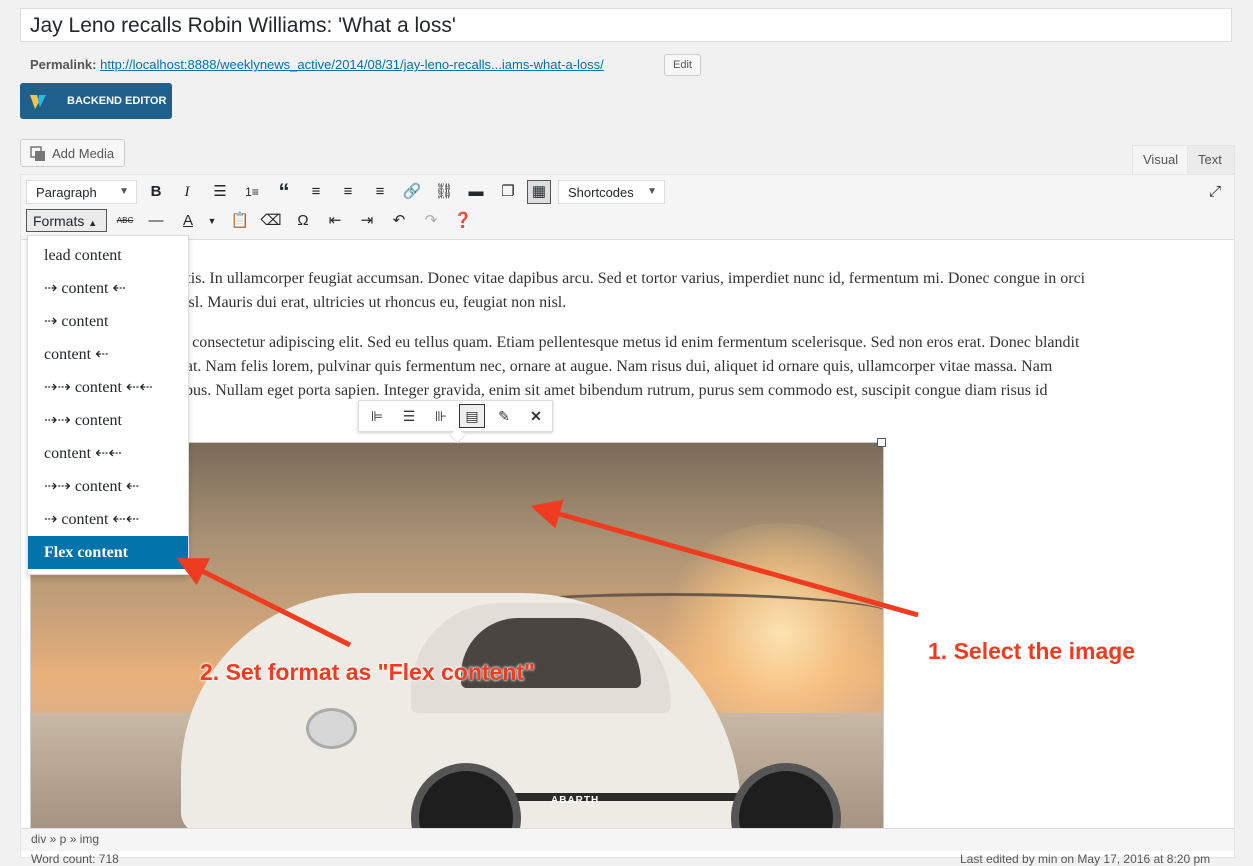 Image resolution: width=1253 pixels, height=866 pixels. What do you see at coordinates (264, 603) in the screenshot?
I see `arrow-to-flex-content` at bounding box center [264, 603].